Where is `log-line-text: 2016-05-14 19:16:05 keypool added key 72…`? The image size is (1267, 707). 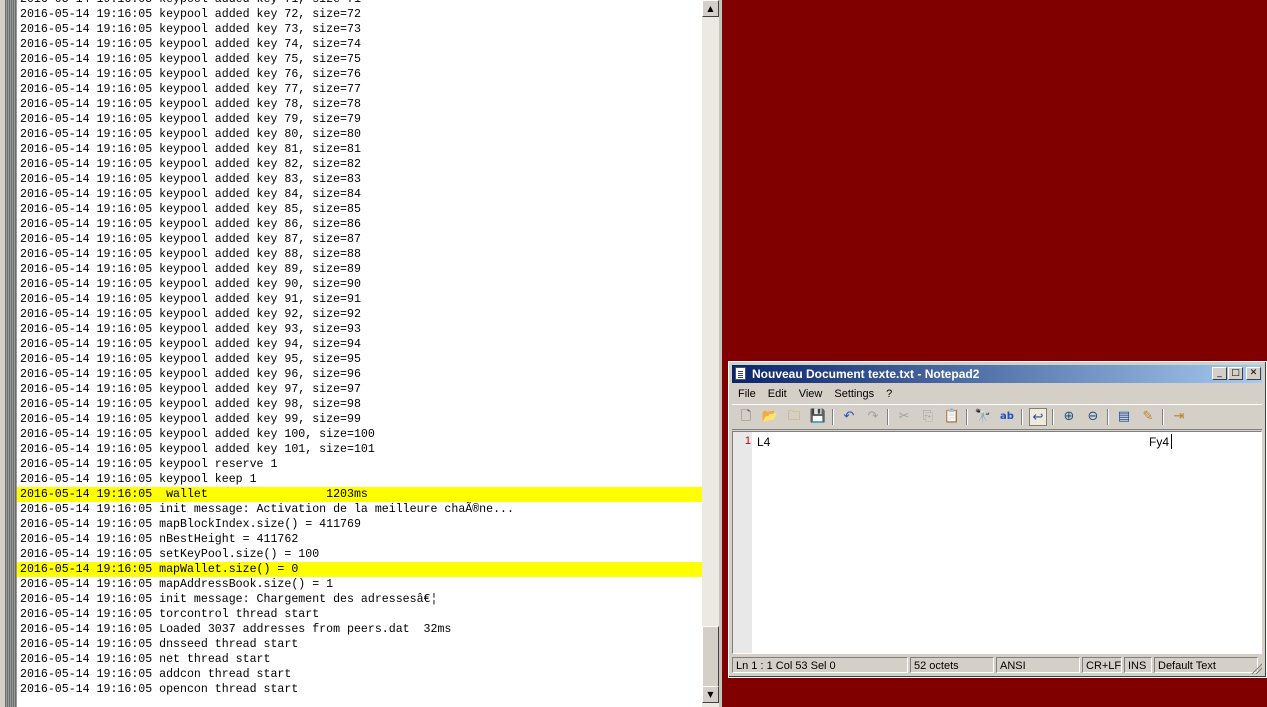
log-line-text: 2016-05-14 19:16:05 keypool added key 72… is located at coordinates (190, 14).